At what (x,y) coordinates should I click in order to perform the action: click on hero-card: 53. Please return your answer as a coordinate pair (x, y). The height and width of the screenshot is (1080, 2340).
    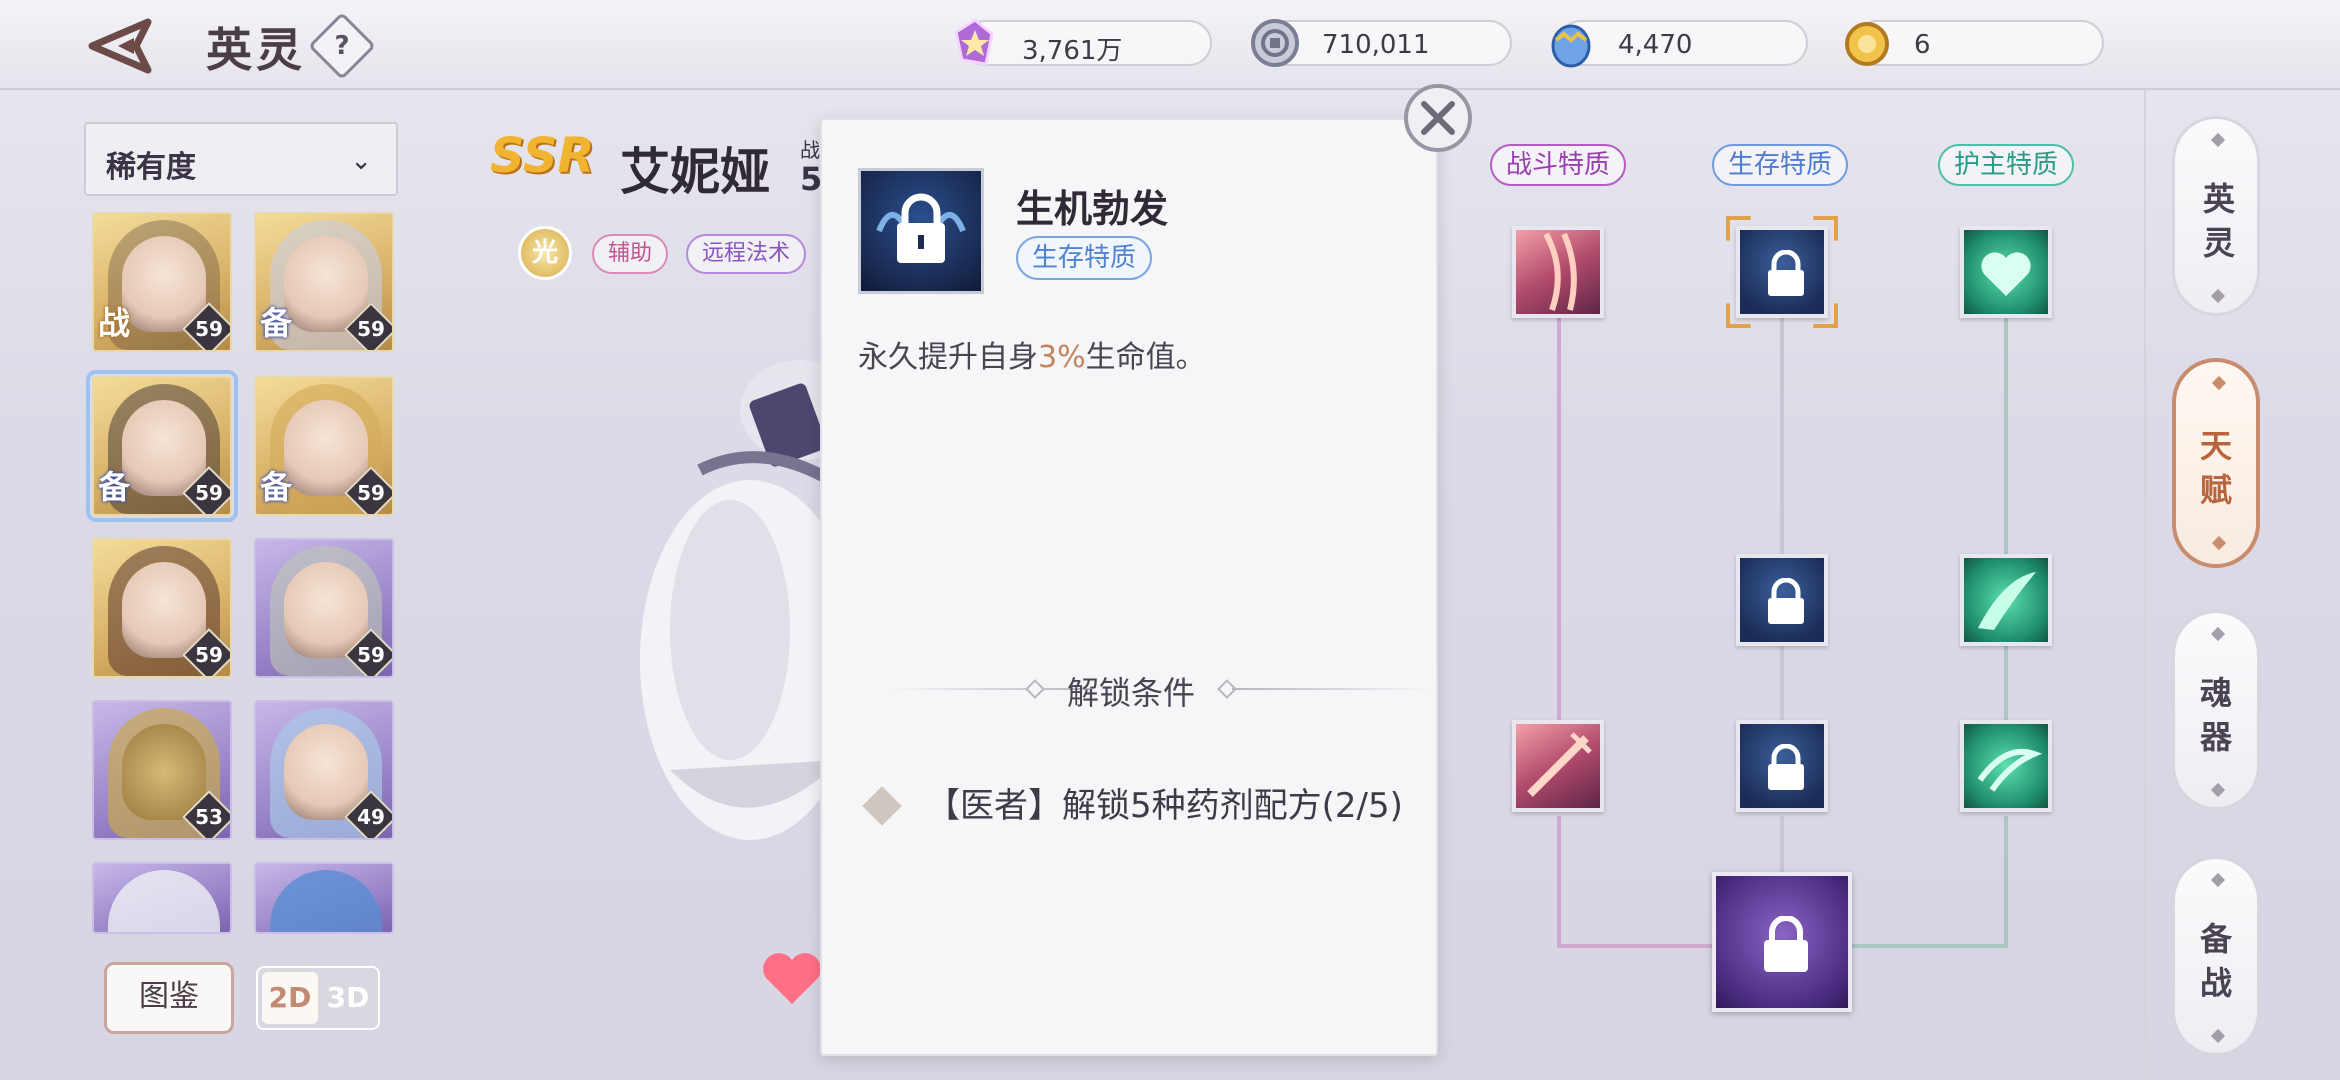
    Looking at the image, I should click on (162, 770).